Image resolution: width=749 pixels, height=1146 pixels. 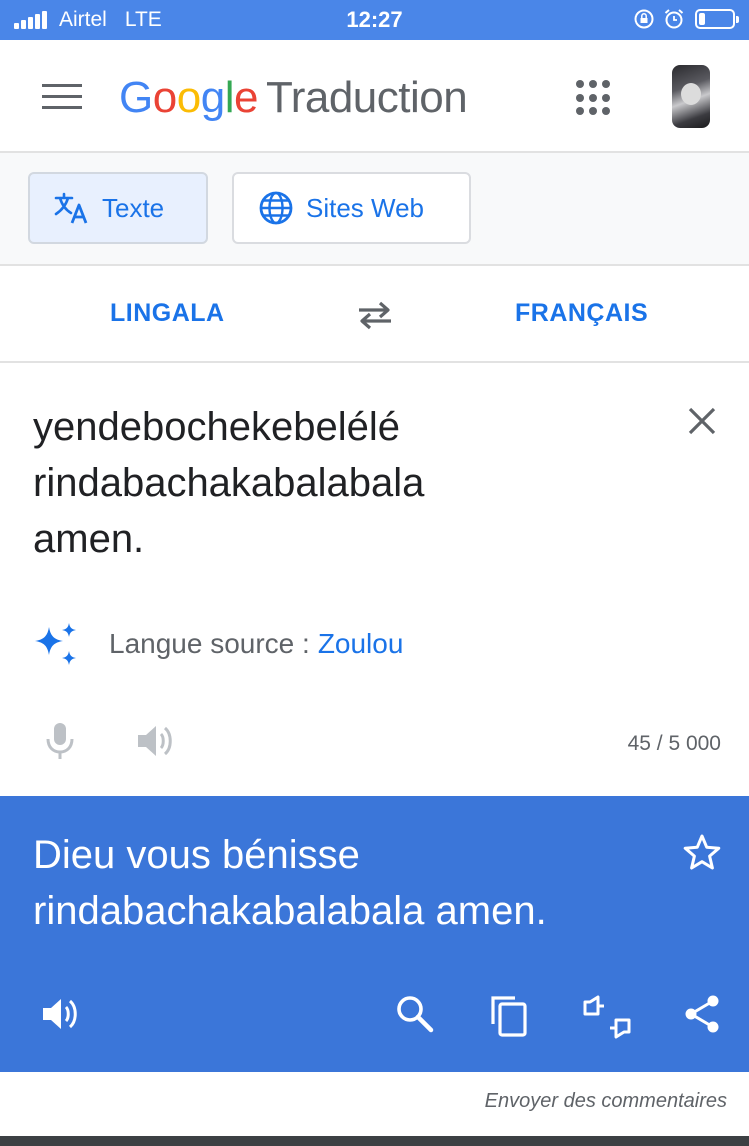 I want to click on bottom-bar, so click(x=374, y=1141).